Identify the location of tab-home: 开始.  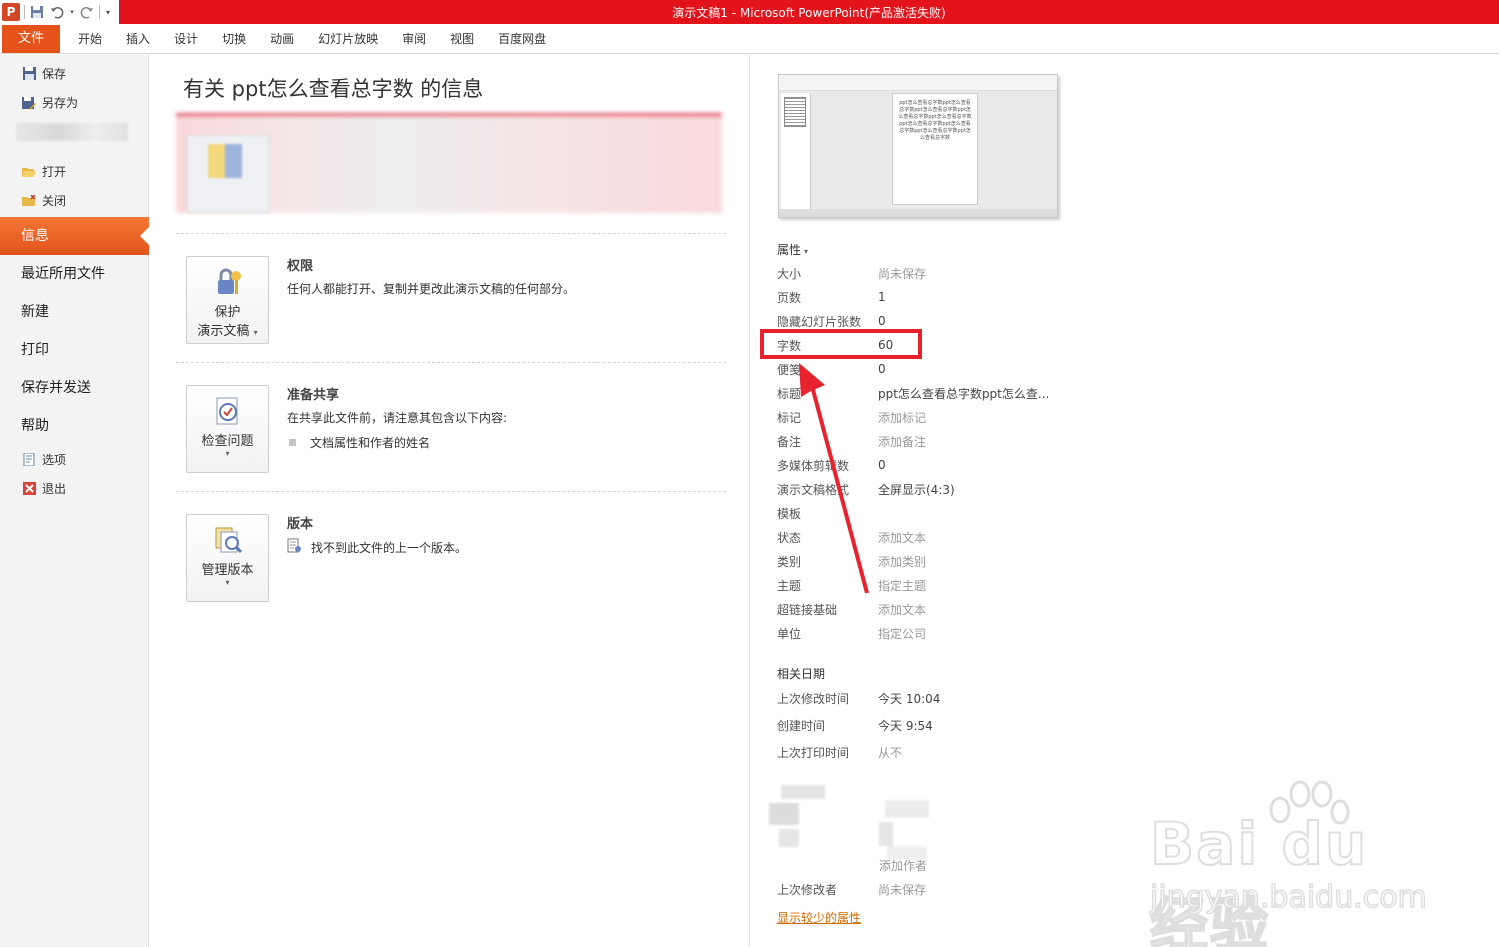
(90, 39).